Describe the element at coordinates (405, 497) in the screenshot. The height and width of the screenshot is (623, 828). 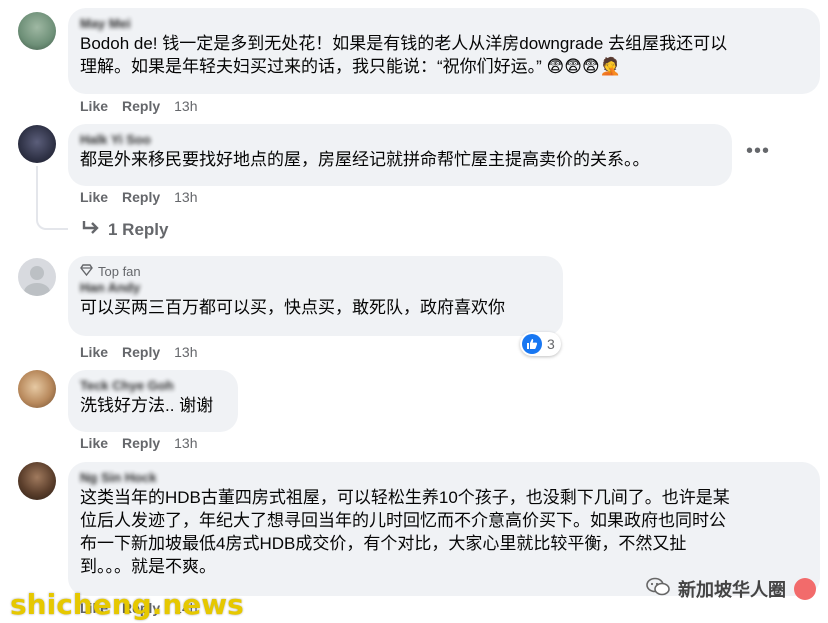
I see `comment-text-line: 这类当年的HDB古董四房式祖屋，可以轻松生养10个孩子，也没剩下几间了。也许是某` at that location.